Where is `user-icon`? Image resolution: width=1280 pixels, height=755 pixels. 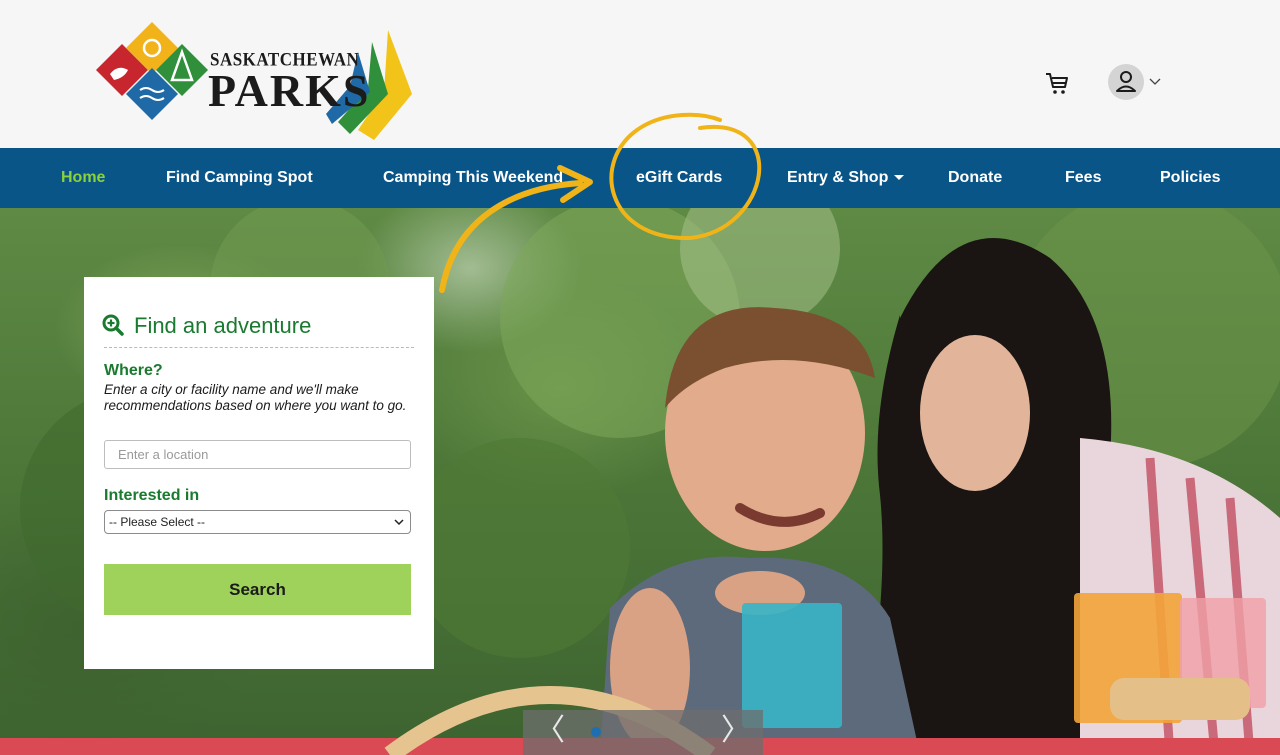
user-icon is located at coordinates (1126, 81).